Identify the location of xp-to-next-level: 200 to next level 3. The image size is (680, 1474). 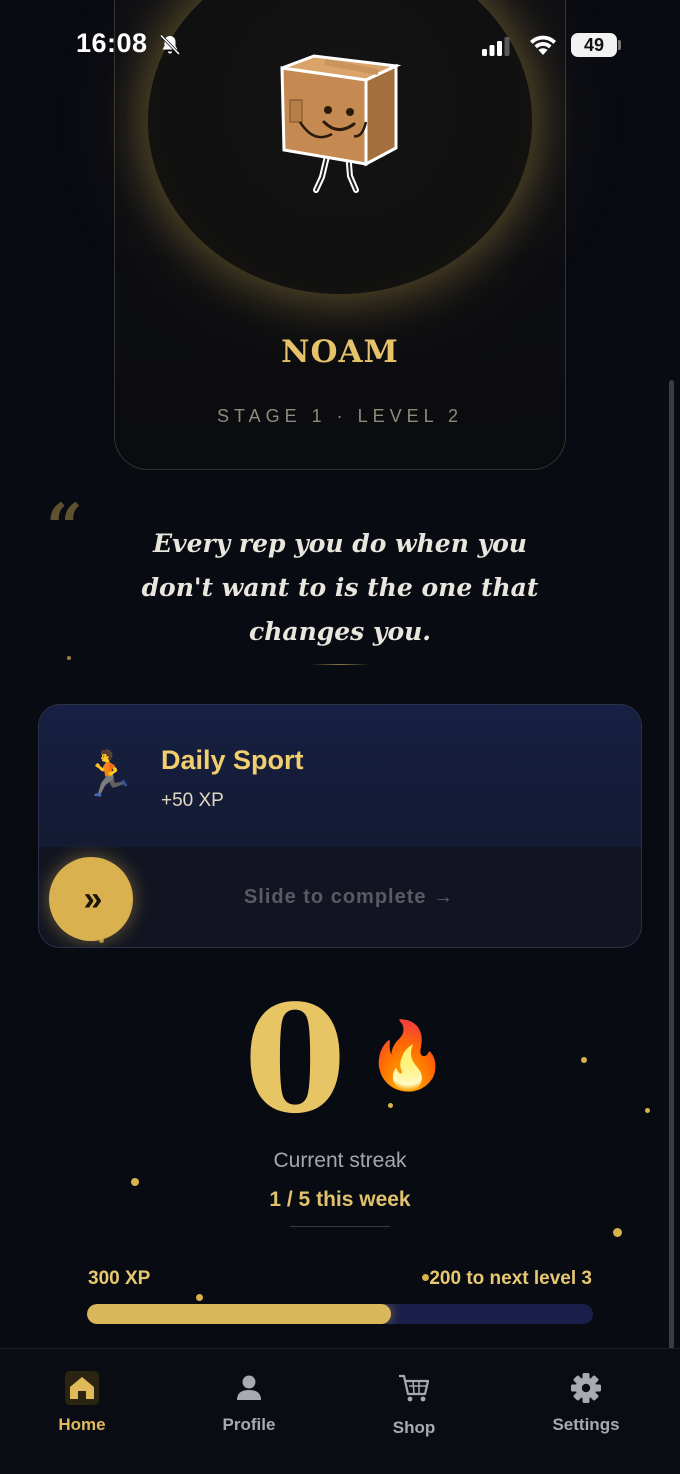
(510, 1278).